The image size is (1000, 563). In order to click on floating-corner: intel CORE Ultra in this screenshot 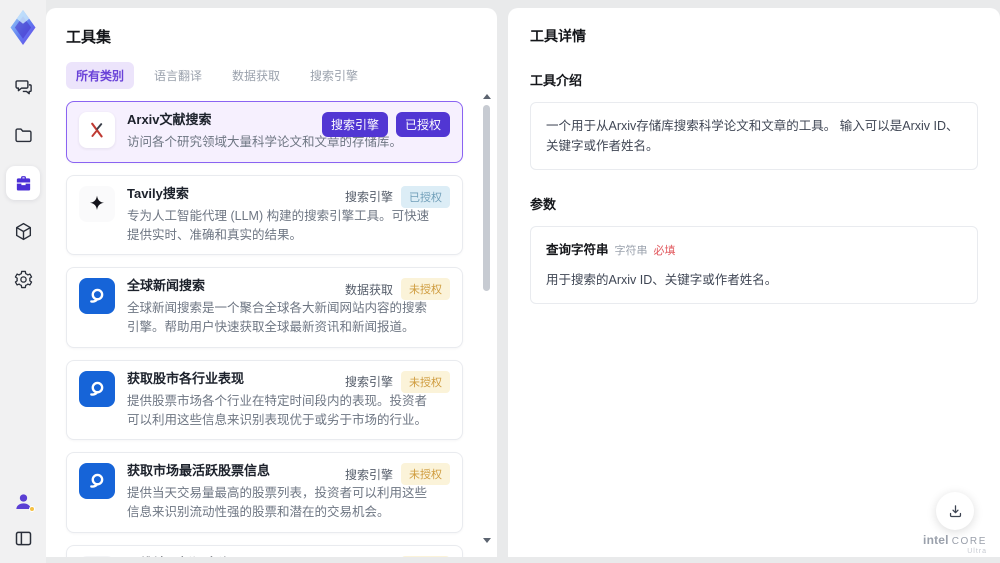, I will do `click(955, 523)`.